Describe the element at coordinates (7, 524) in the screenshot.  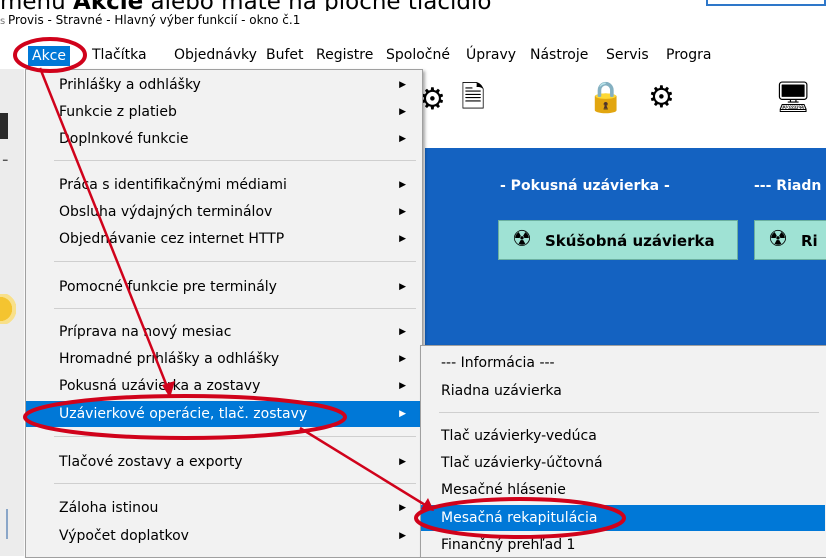
I see `left-edge-line` at that location.